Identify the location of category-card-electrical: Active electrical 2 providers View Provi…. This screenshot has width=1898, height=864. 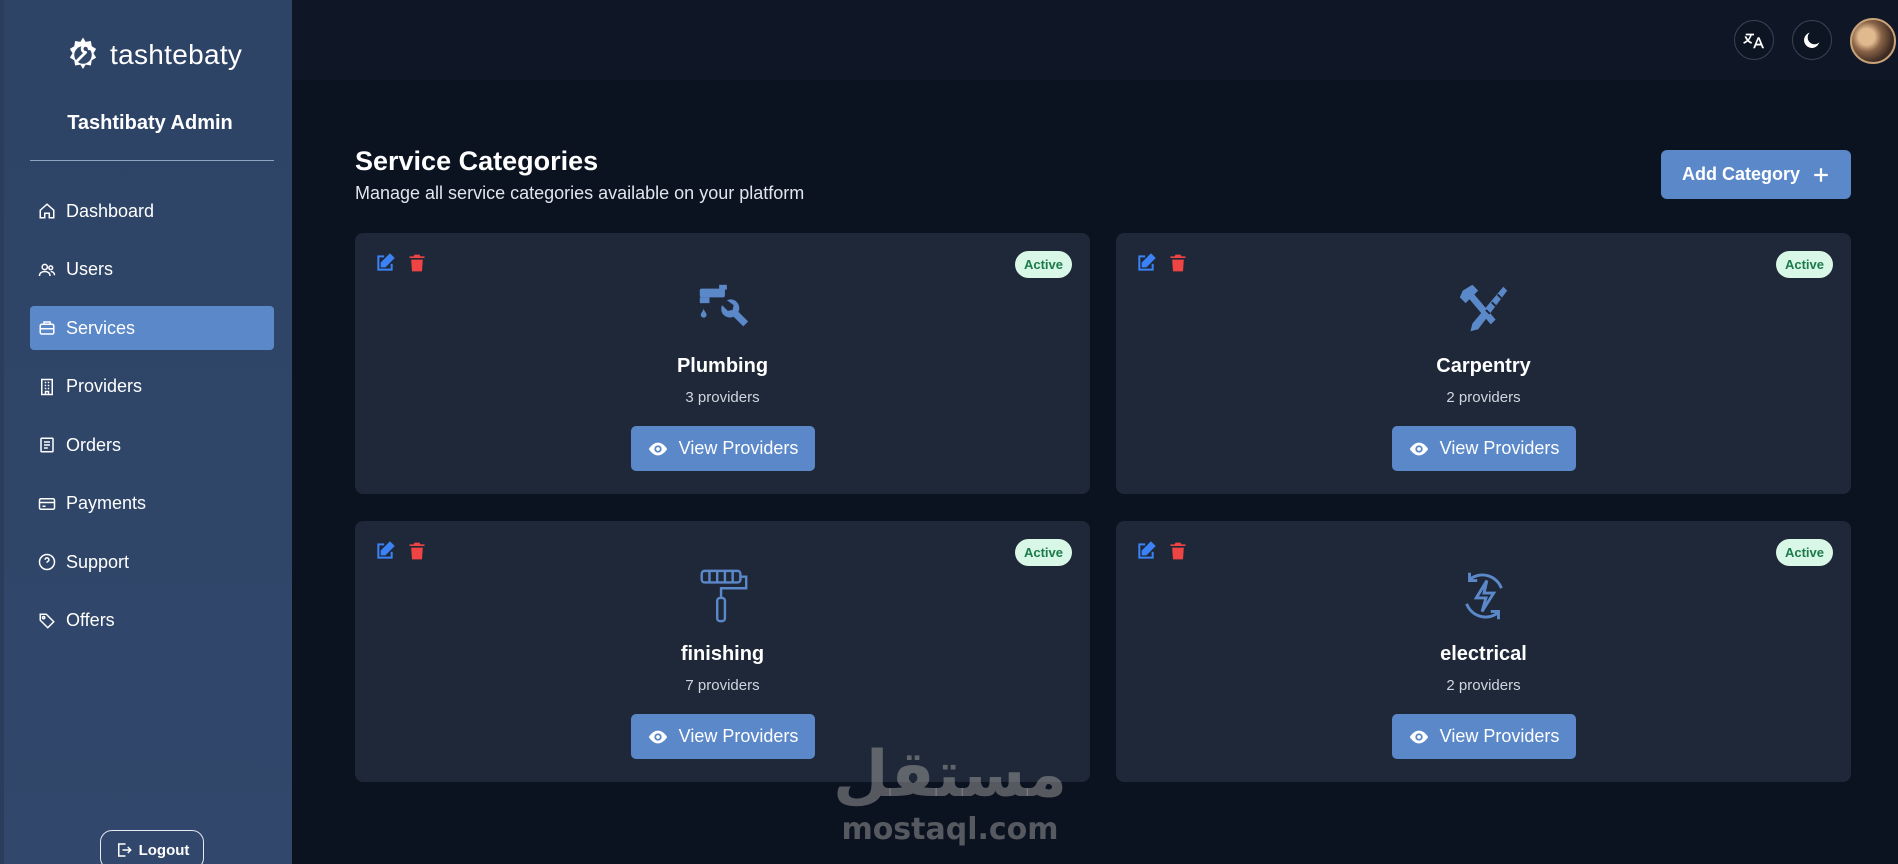
(1483, 651).